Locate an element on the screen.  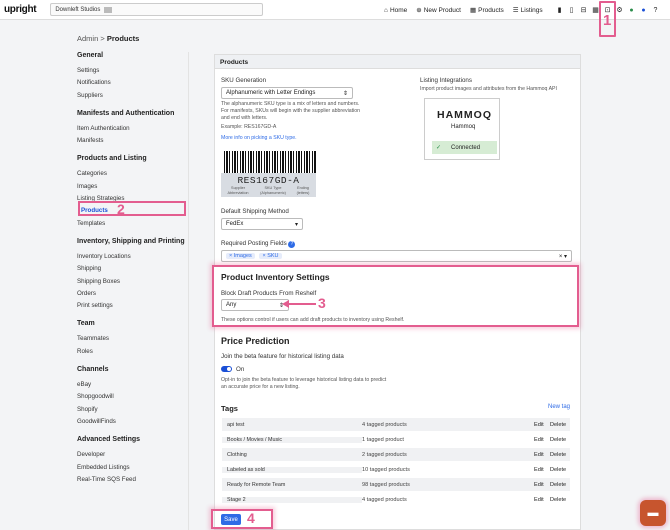
info-icon: ● is located at coordinates (631, 10).